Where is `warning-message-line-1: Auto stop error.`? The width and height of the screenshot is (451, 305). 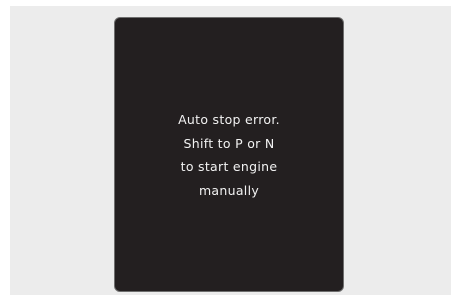
warning-message-line-1: Auto stop error. is located at coordinates (229, 119).